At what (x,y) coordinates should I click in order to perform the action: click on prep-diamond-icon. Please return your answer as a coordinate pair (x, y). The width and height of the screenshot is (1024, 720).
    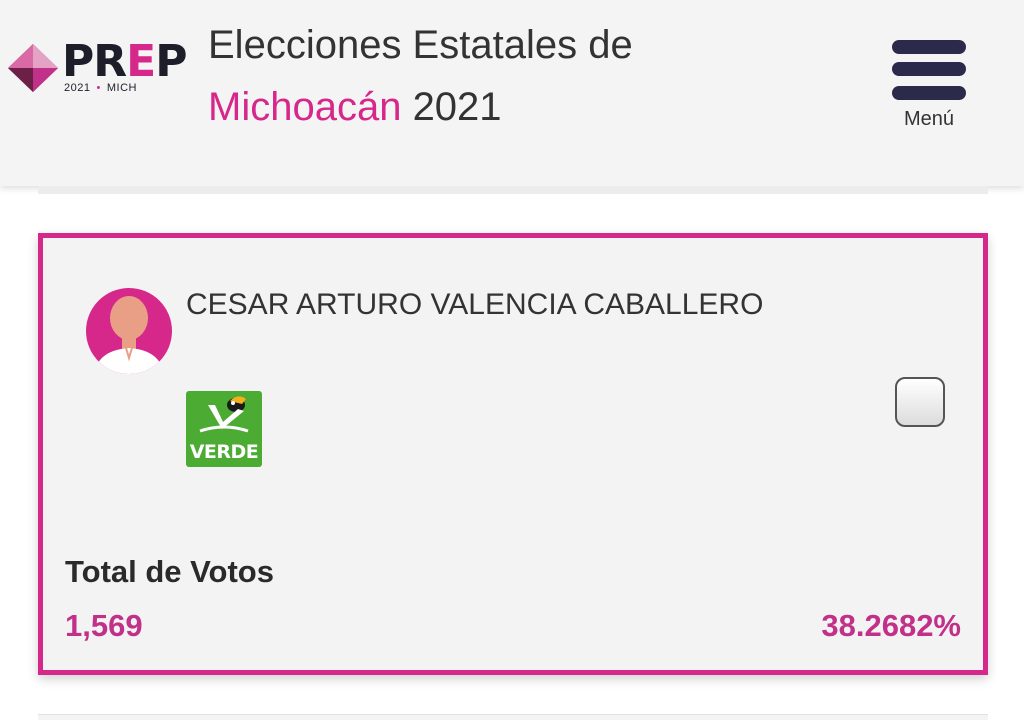
    Looking at the image, I should click on (33, 68).